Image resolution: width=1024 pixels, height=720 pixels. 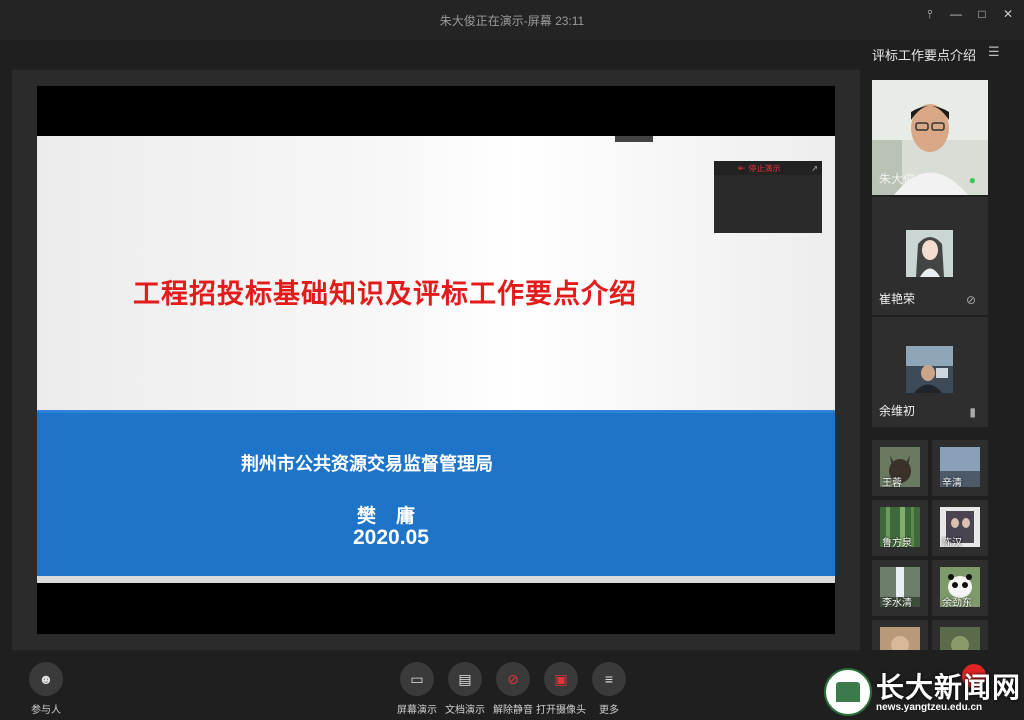 What do you see at coordinates (742, 167) in the screenshot?
I see `exit-icon: ⇤` at bounding box center [742, 167].